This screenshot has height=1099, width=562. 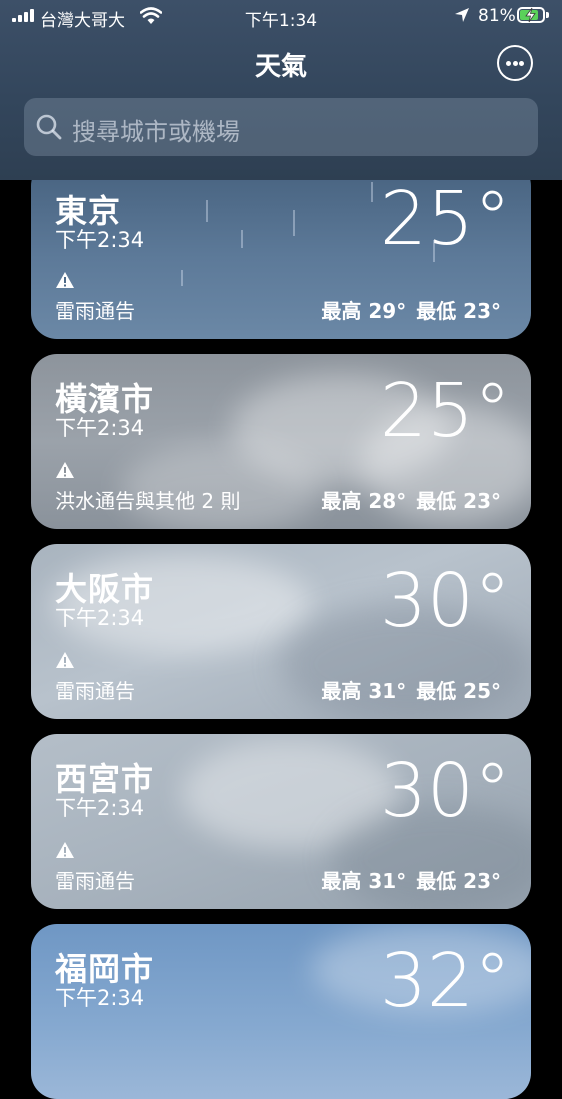 I want to click on location-arrow-icon, so click(x=462, y=15).